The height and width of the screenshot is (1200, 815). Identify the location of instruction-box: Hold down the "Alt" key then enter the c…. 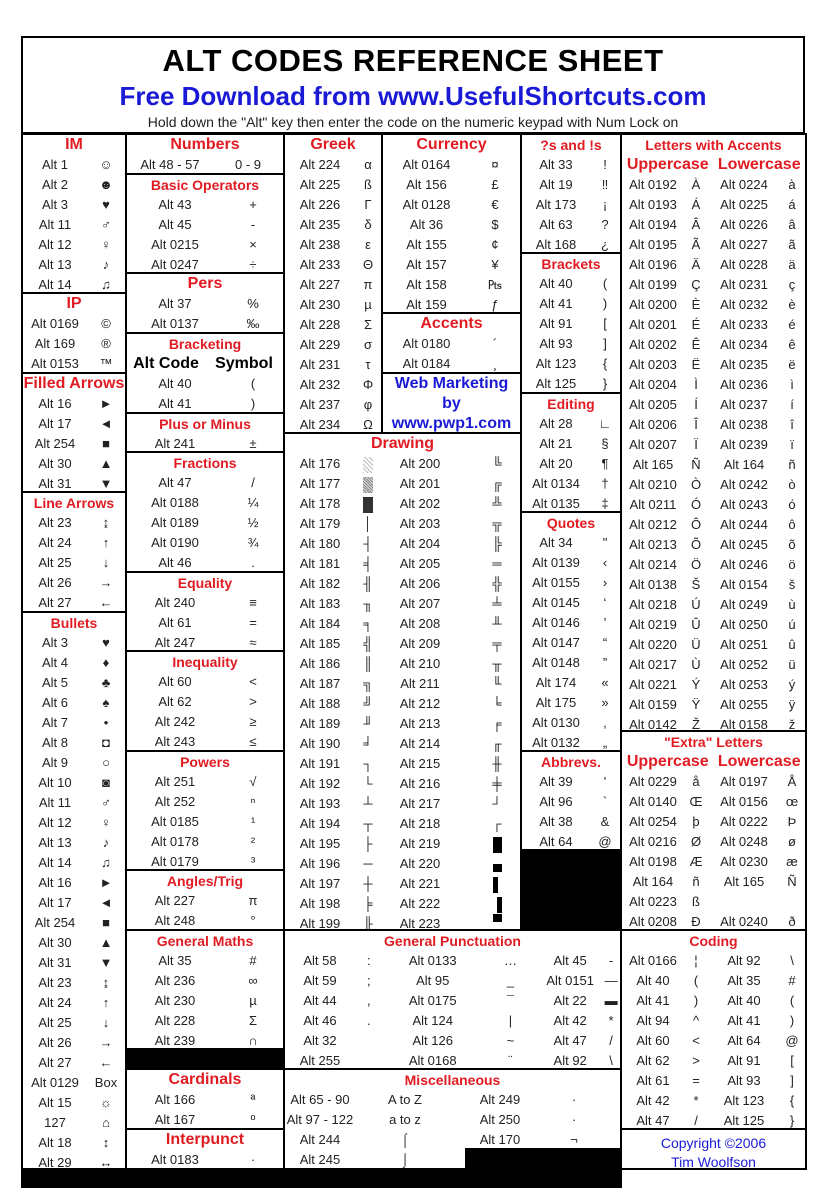
(413, 124).